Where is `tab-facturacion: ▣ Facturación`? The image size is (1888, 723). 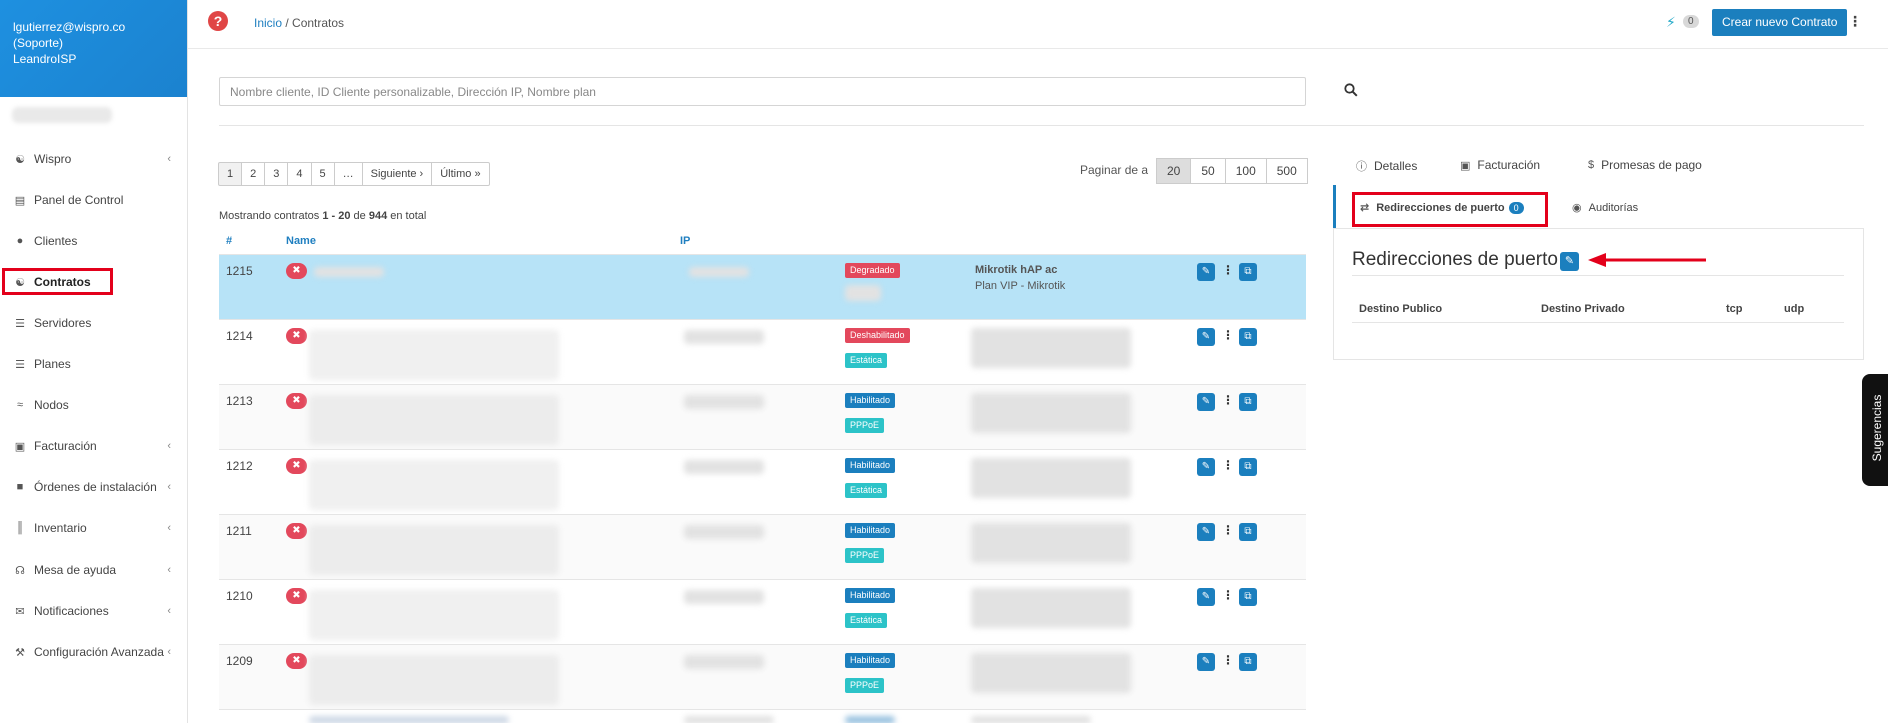 tab-facturacion: ▣ Facturación is located at coordinates (1500, 165).